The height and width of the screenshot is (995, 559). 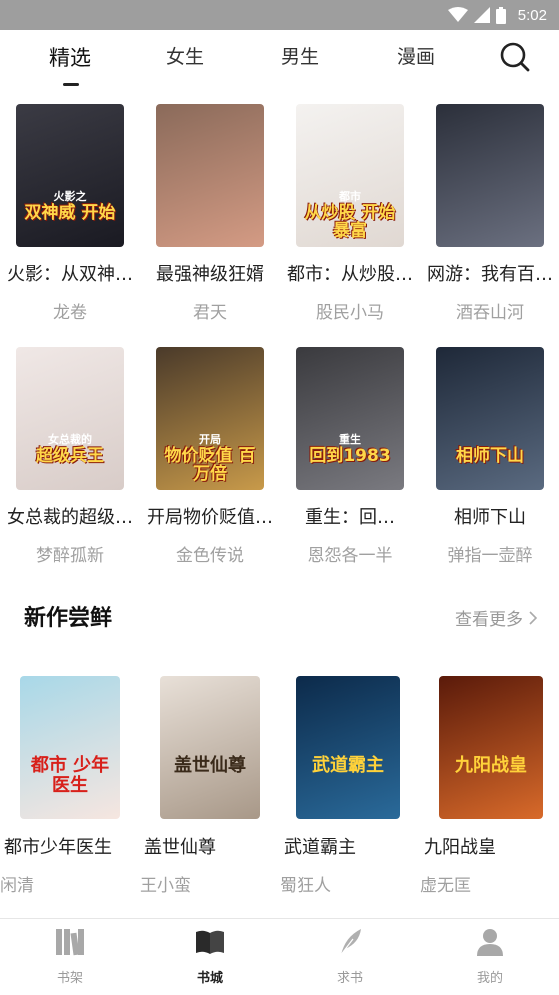 I want to click on cover-title: 物价贬值 百万倍, so click(x=210, y=465).